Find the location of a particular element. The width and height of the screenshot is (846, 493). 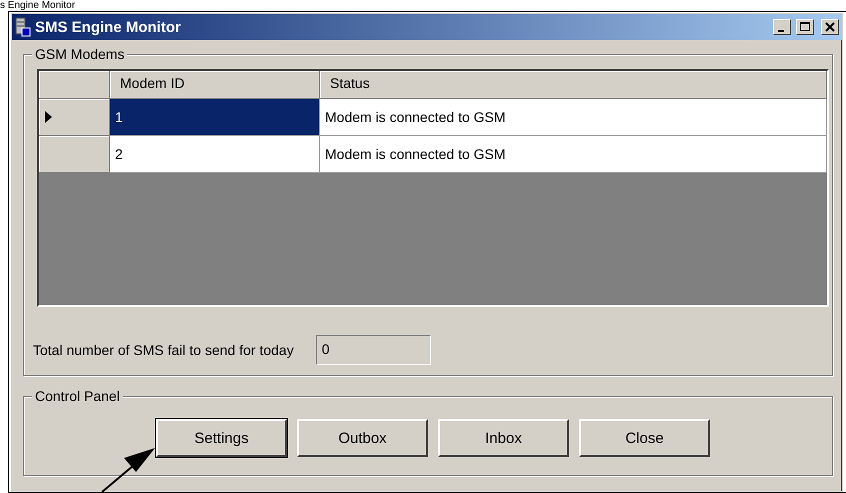

maximize-button is located at coordinates (805, 27).